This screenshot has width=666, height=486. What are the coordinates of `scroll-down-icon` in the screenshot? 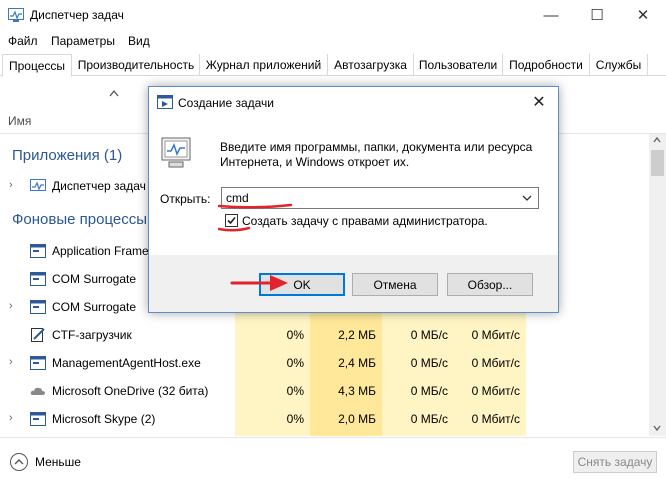 It's located at (657, 428).